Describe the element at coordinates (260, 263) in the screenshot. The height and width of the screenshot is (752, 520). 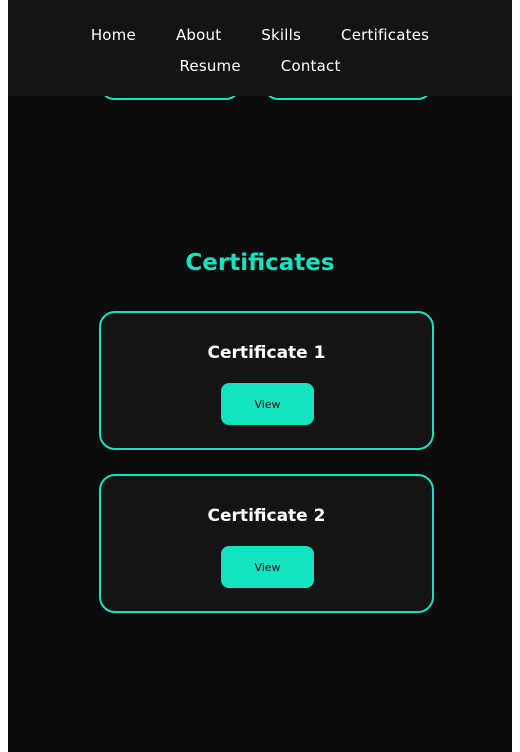
I see `certificates-heading: Certificates` at that location.